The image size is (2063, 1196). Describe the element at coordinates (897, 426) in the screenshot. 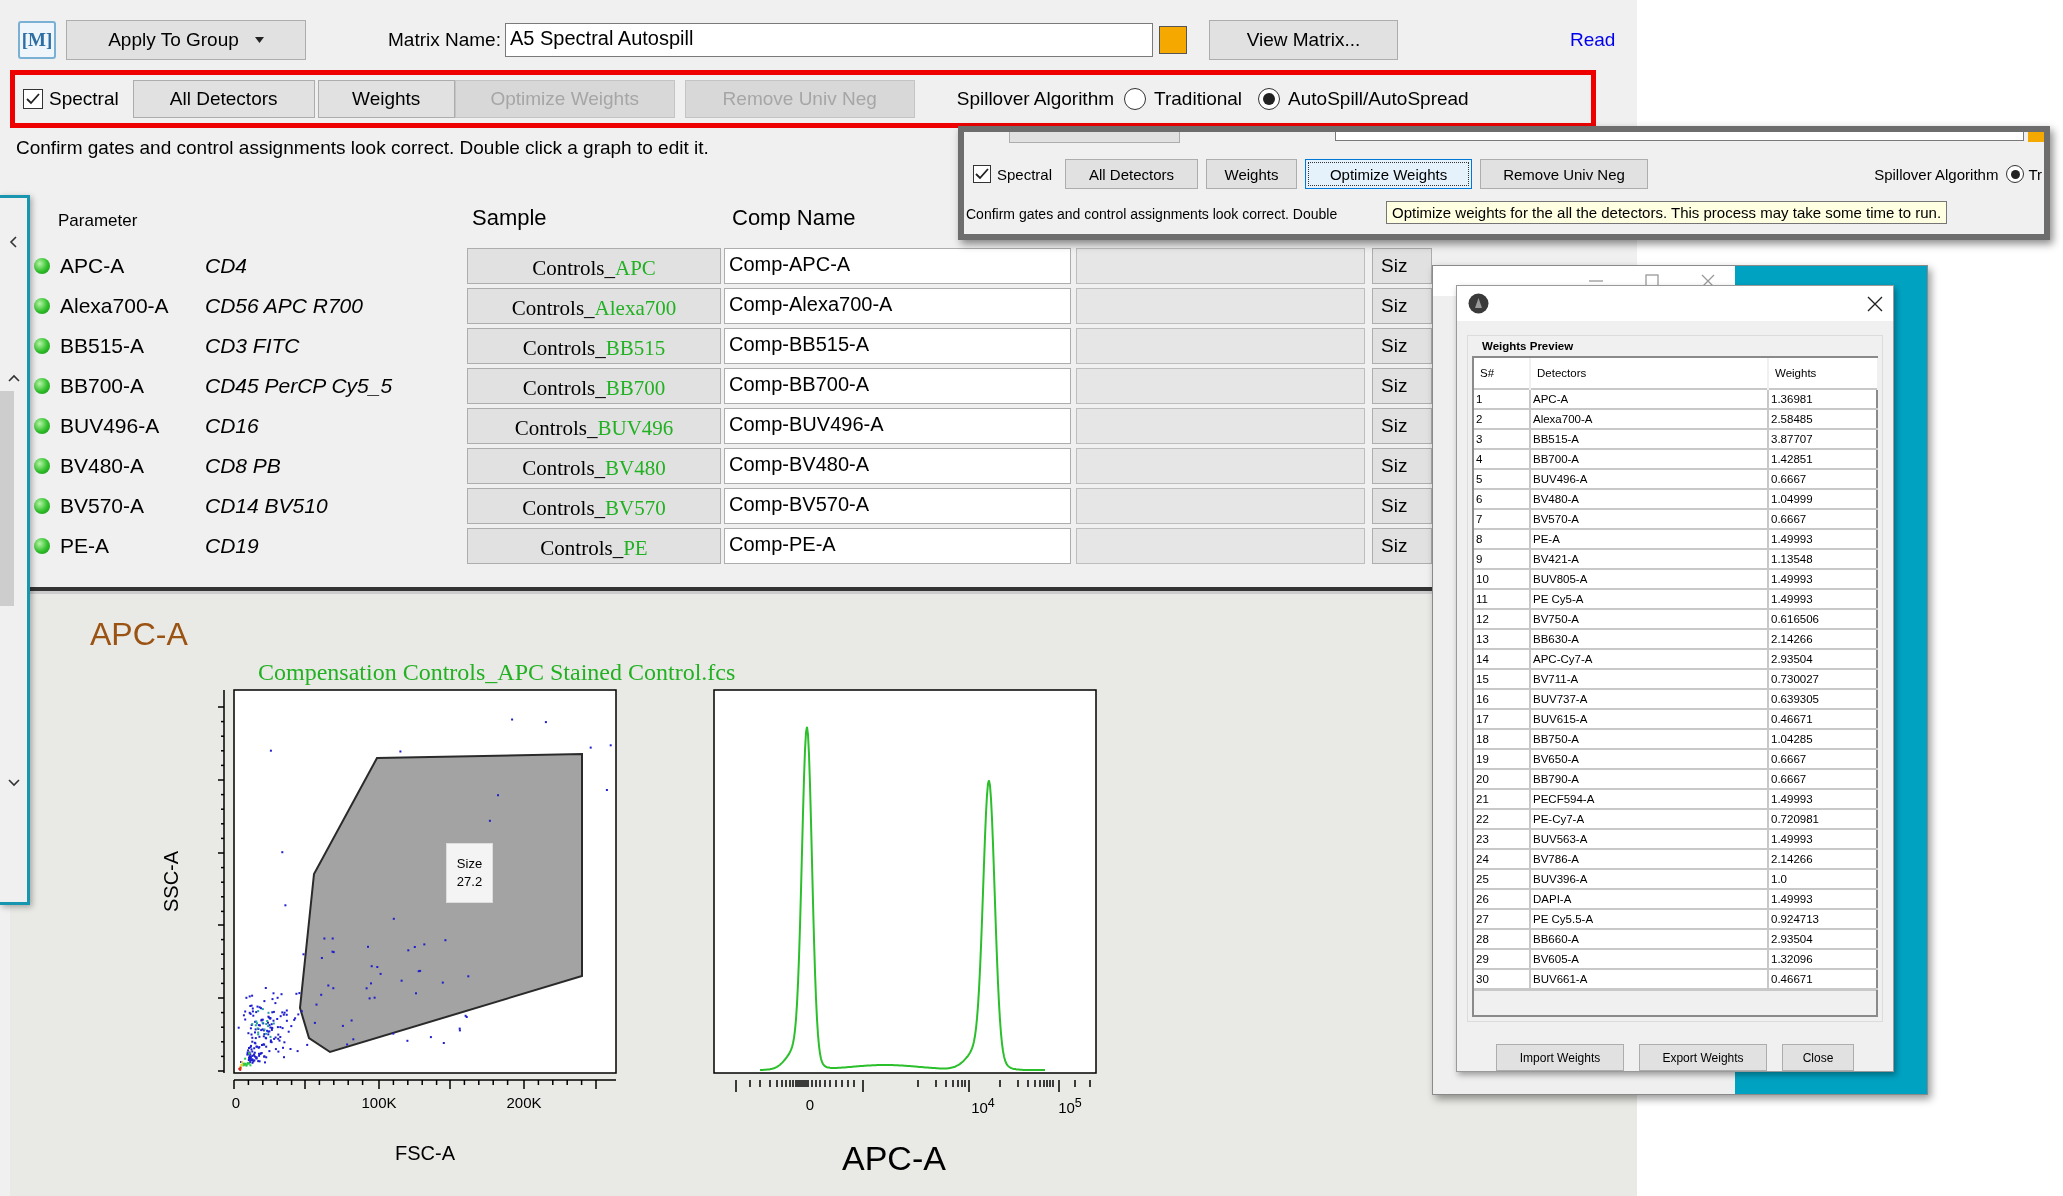

I see `comp-name-field: Comp-BUV496-A` at that location.